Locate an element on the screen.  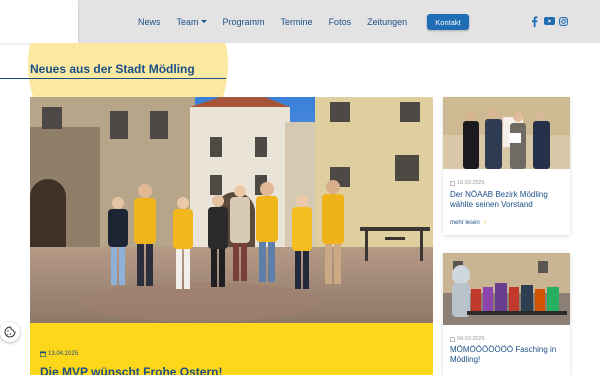
feature-title: Die MVP wünscht Frohe Ostern! is located at coordinates (131, 370).